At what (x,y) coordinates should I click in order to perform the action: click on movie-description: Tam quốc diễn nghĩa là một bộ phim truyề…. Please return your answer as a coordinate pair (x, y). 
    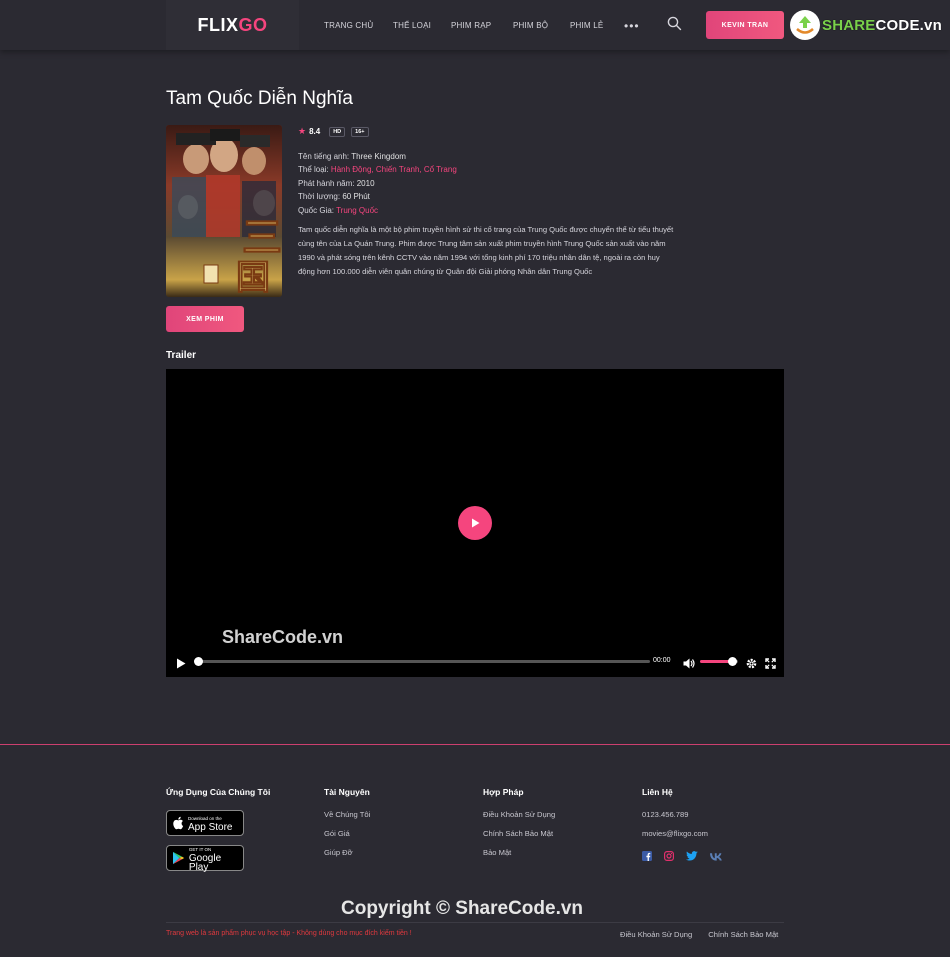
    Looking at the image, I should click on (486, 251).